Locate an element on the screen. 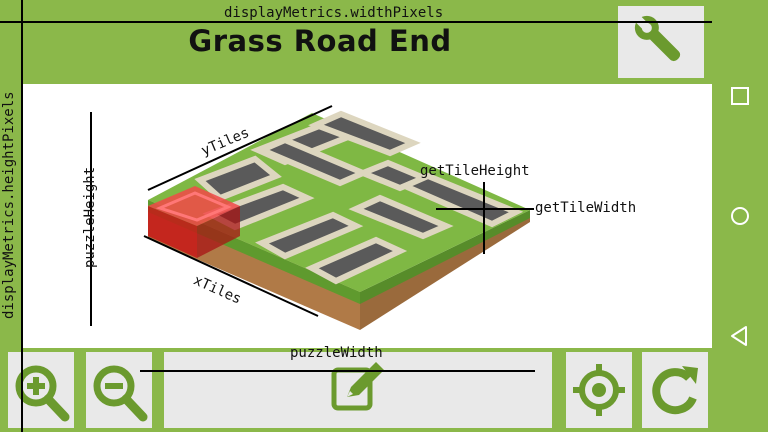 This screenshot has width=768, height=432. refresh-icon is located at coordinates (675, 390).